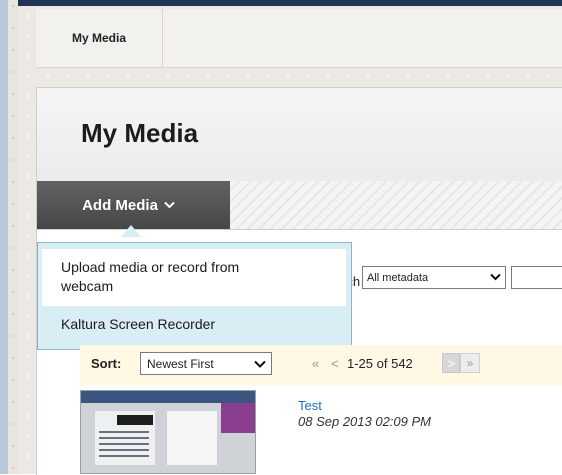  I want to click on search-field-select: All metadata, so click(434, 277).